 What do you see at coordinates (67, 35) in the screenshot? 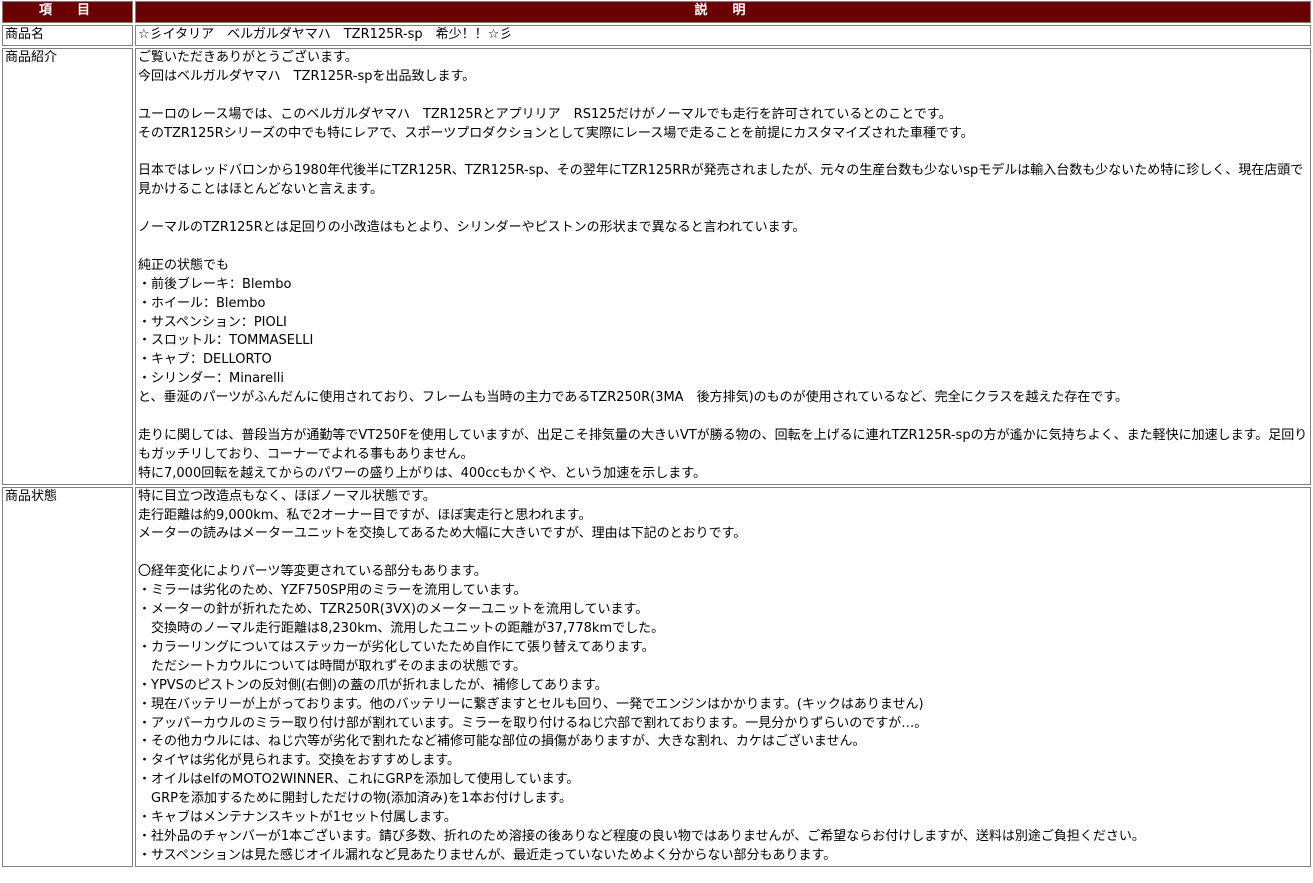
I see `product-name-label: 商品名` at bounding box center [67, 35].